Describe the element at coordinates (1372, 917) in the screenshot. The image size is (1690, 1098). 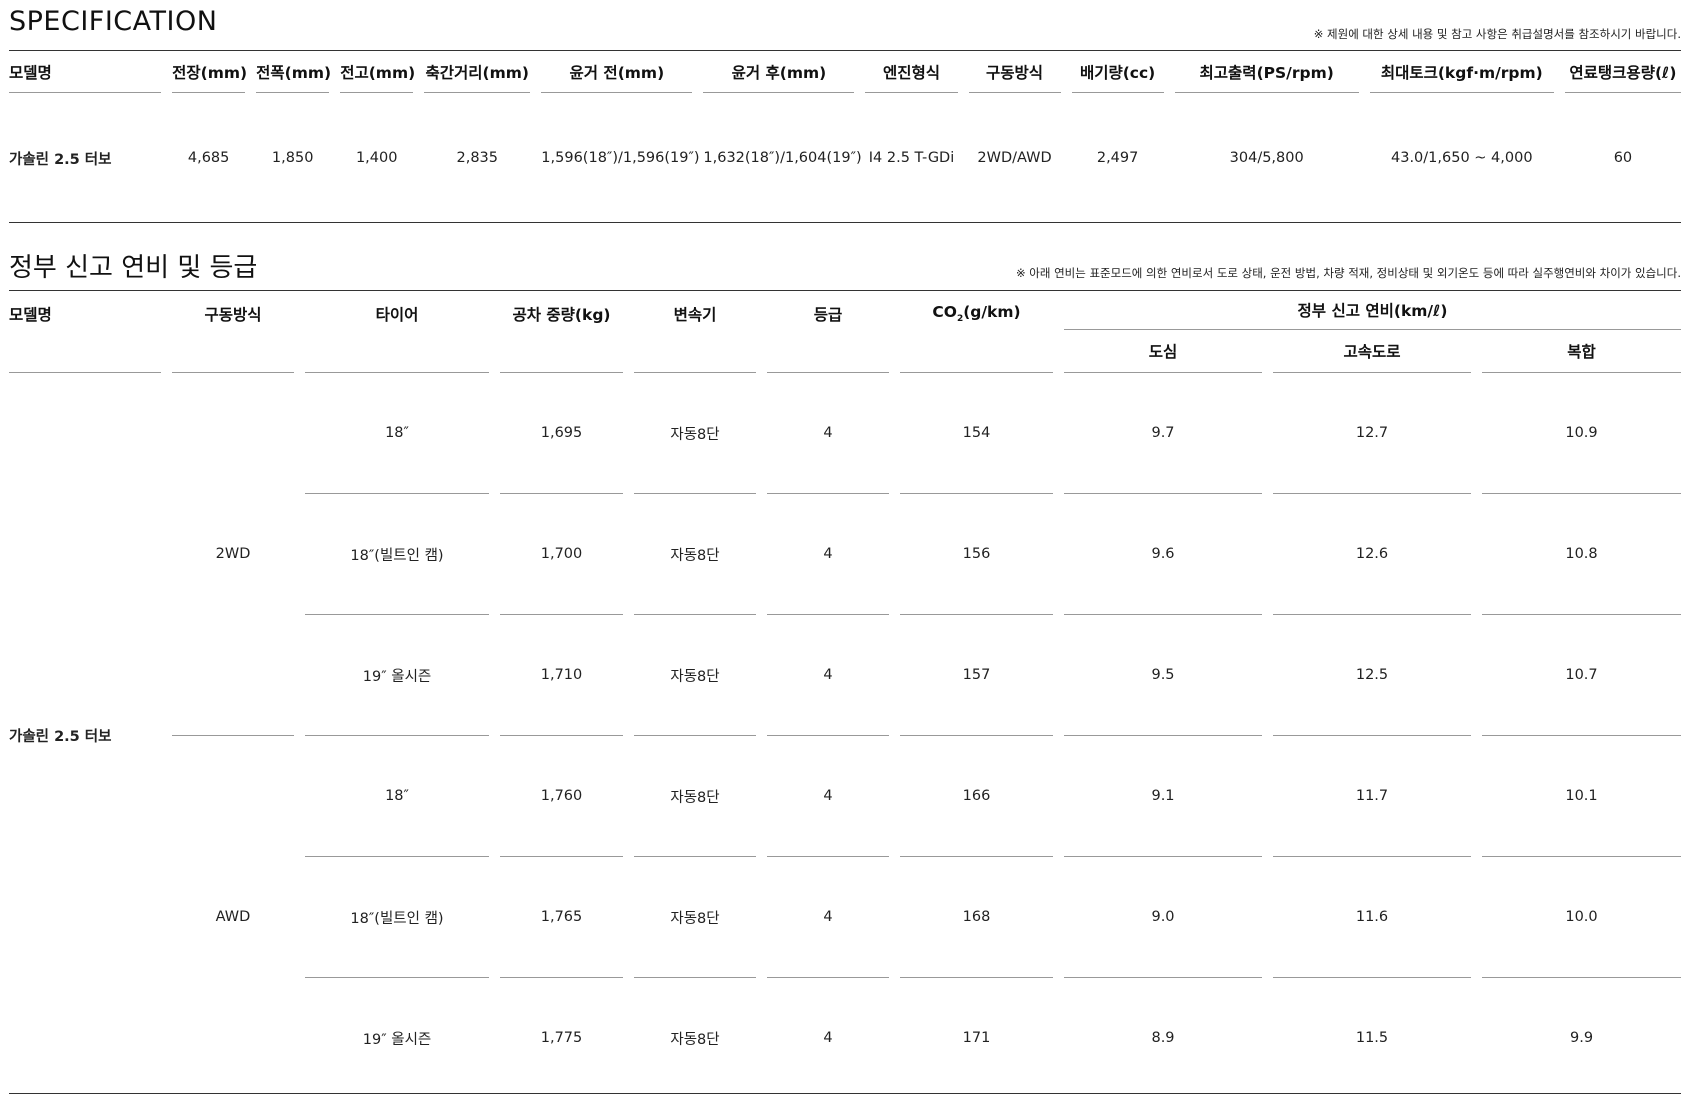
I see `highway-cell: 11.6` at that location.